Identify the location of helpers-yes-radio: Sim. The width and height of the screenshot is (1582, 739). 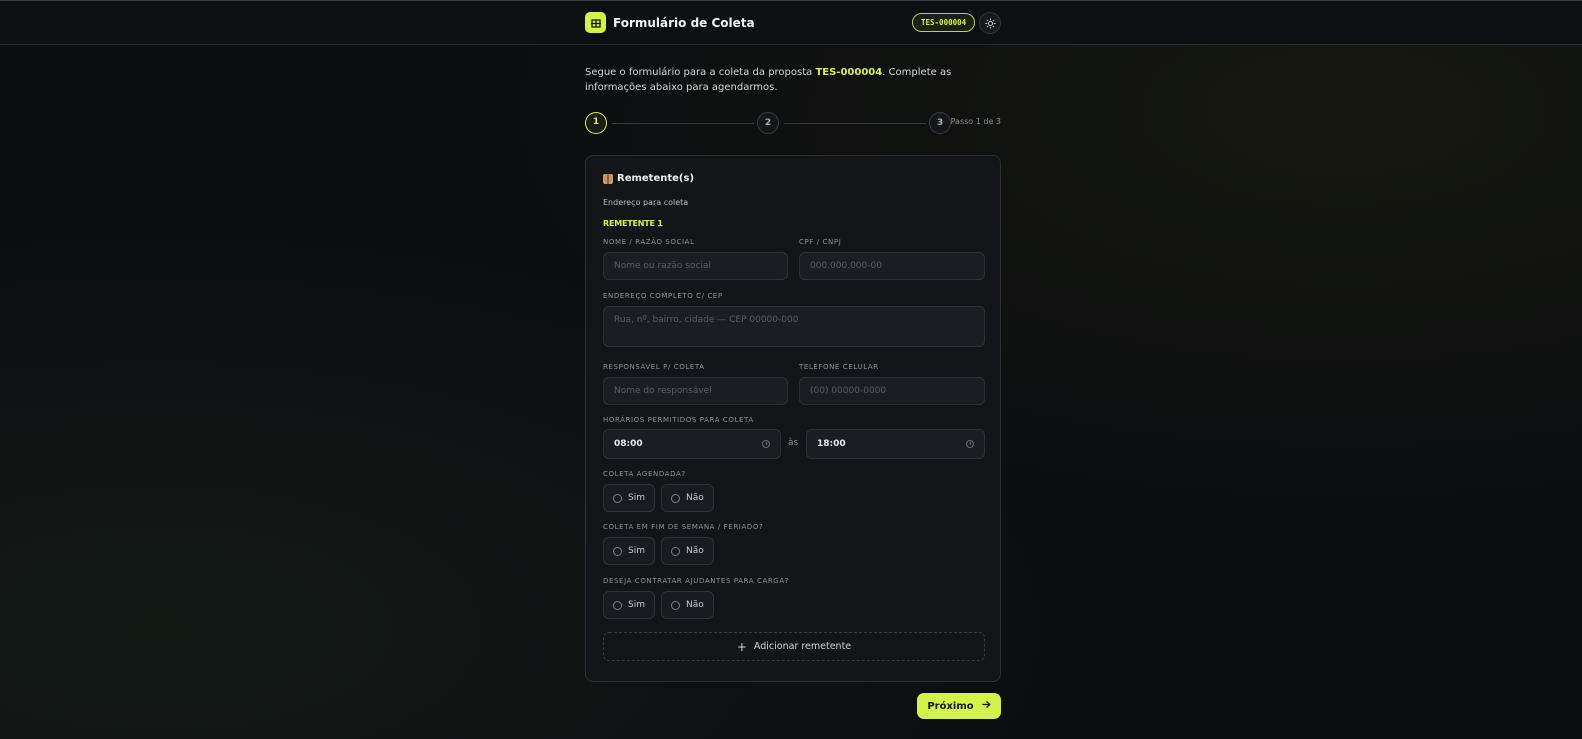
(629, 605).